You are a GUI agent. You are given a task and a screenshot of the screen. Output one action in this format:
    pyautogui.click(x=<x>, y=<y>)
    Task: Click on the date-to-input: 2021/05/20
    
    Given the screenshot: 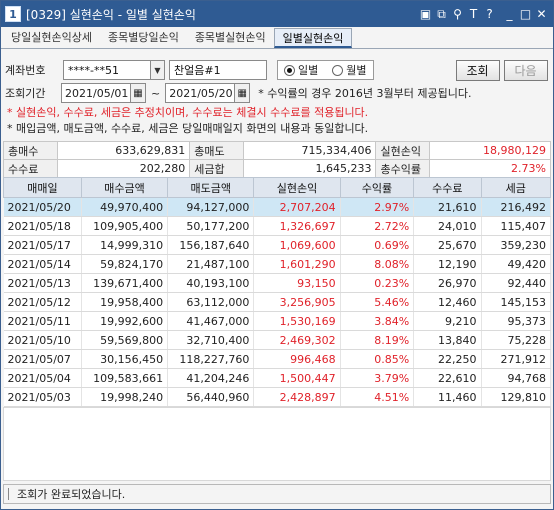 What is the action you would take?
    pyautogui.click(x=200, y=93)
    